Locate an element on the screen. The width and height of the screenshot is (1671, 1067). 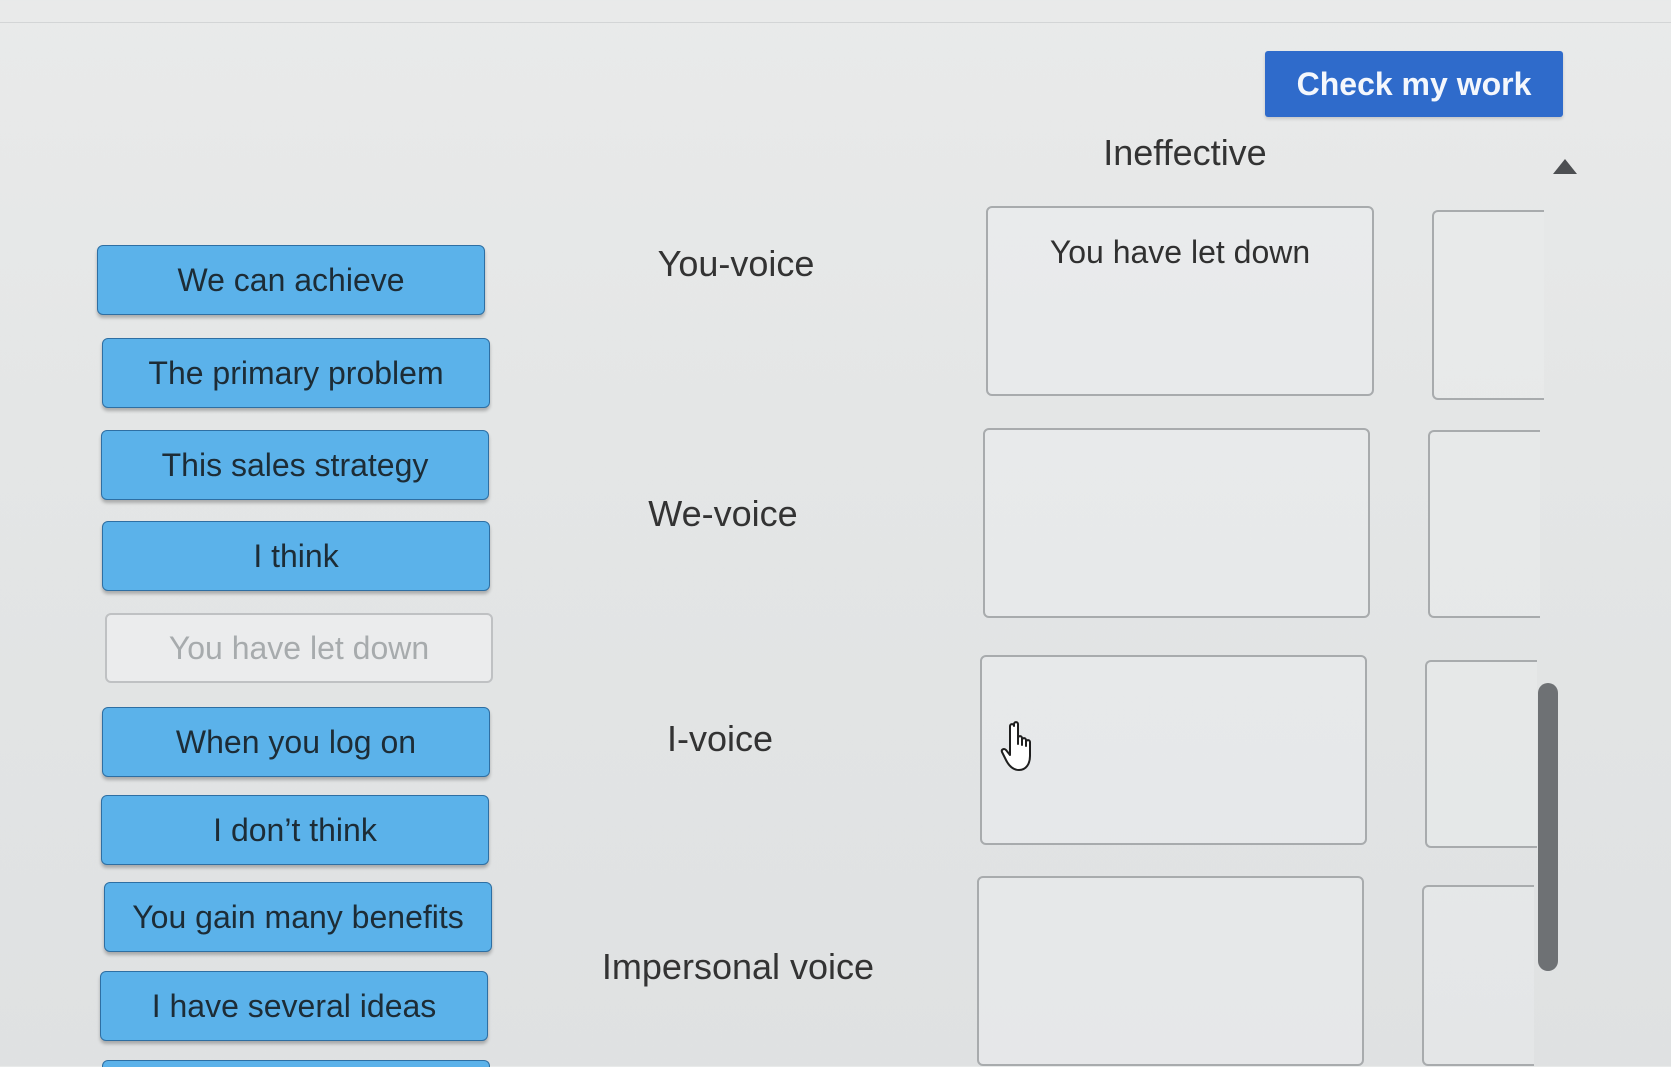
top-divider is located at coordinates (835, 22).